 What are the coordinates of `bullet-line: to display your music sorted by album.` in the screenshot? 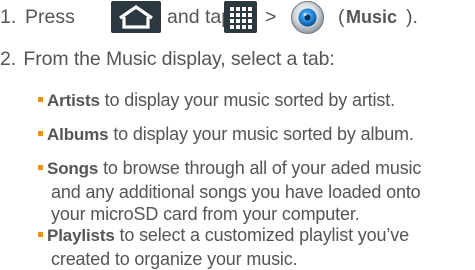 It's located at (263, 134).